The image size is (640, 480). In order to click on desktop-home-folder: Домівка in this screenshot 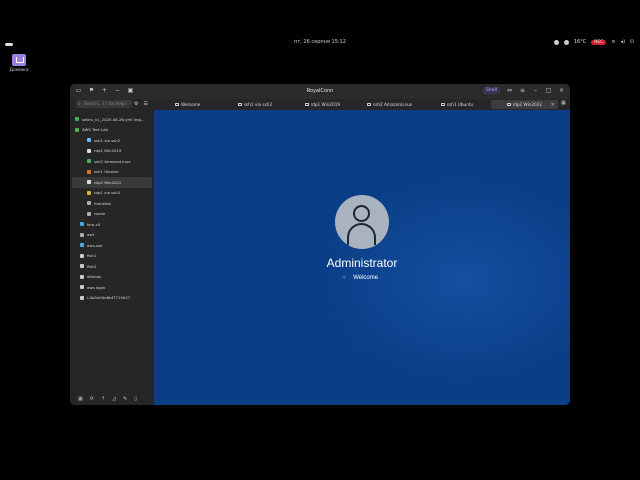, I will do `click(19, 63)`.